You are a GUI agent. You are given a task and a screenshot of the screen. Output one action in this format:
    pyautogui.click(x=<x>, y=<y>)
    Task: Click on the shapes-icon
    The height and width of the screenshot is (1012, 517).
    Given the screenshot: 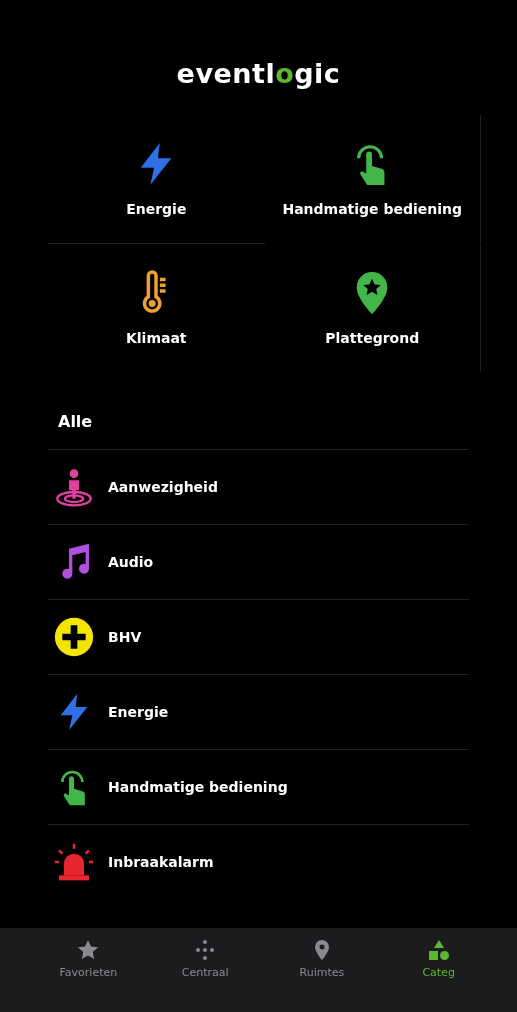 What is the action you would take?
    pyautogui.click(x=438, y=950)
    